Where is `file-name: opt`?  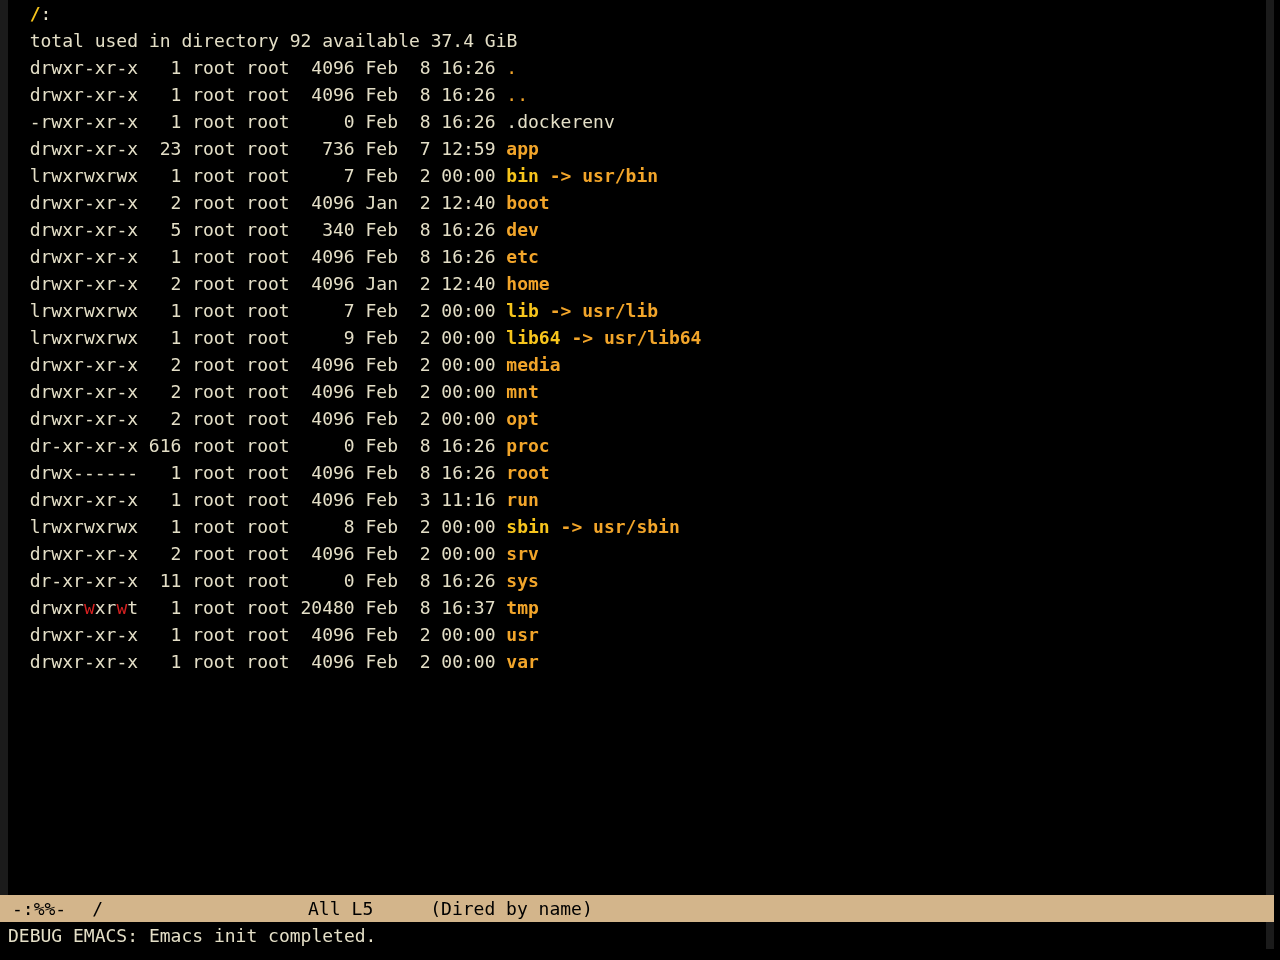
file-name: opt is located at coordinates (522, 418).